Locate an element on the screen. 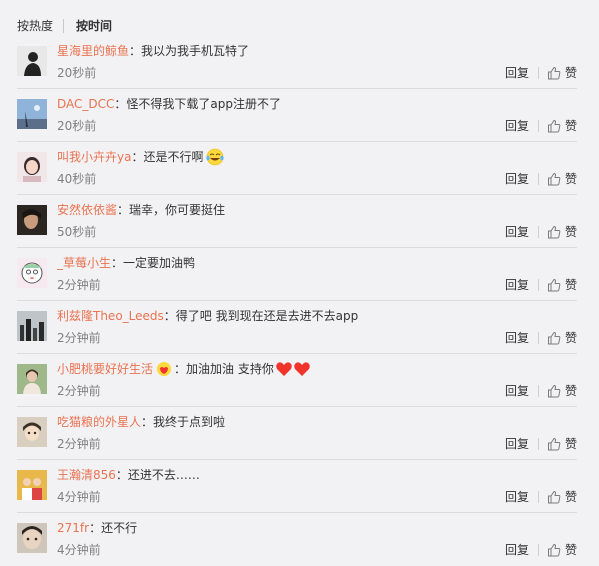 The height and width of the screenshot is (566, 599). comment-item: 星海里的鲸鱼：我以为我手机瓦特了 20秒前 回复 赞 is located at coordinates (299, 62).